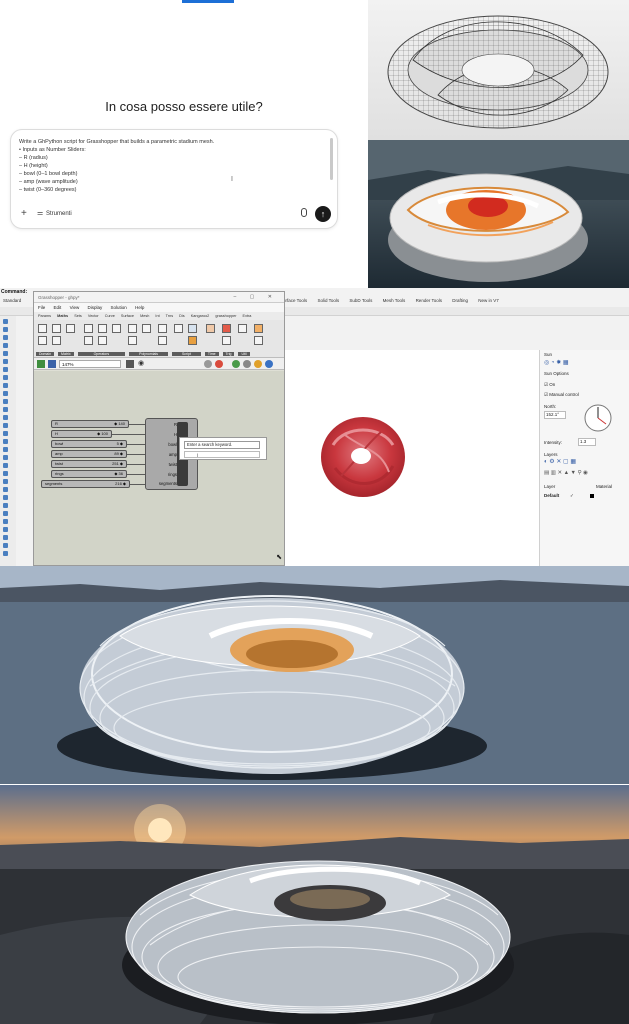 Image resolution: width=629 pixels, height=1024 pixels. Describe the element at coordinates (78, 316) in the screenshot. I see `tab-sets: Sets` at that location.